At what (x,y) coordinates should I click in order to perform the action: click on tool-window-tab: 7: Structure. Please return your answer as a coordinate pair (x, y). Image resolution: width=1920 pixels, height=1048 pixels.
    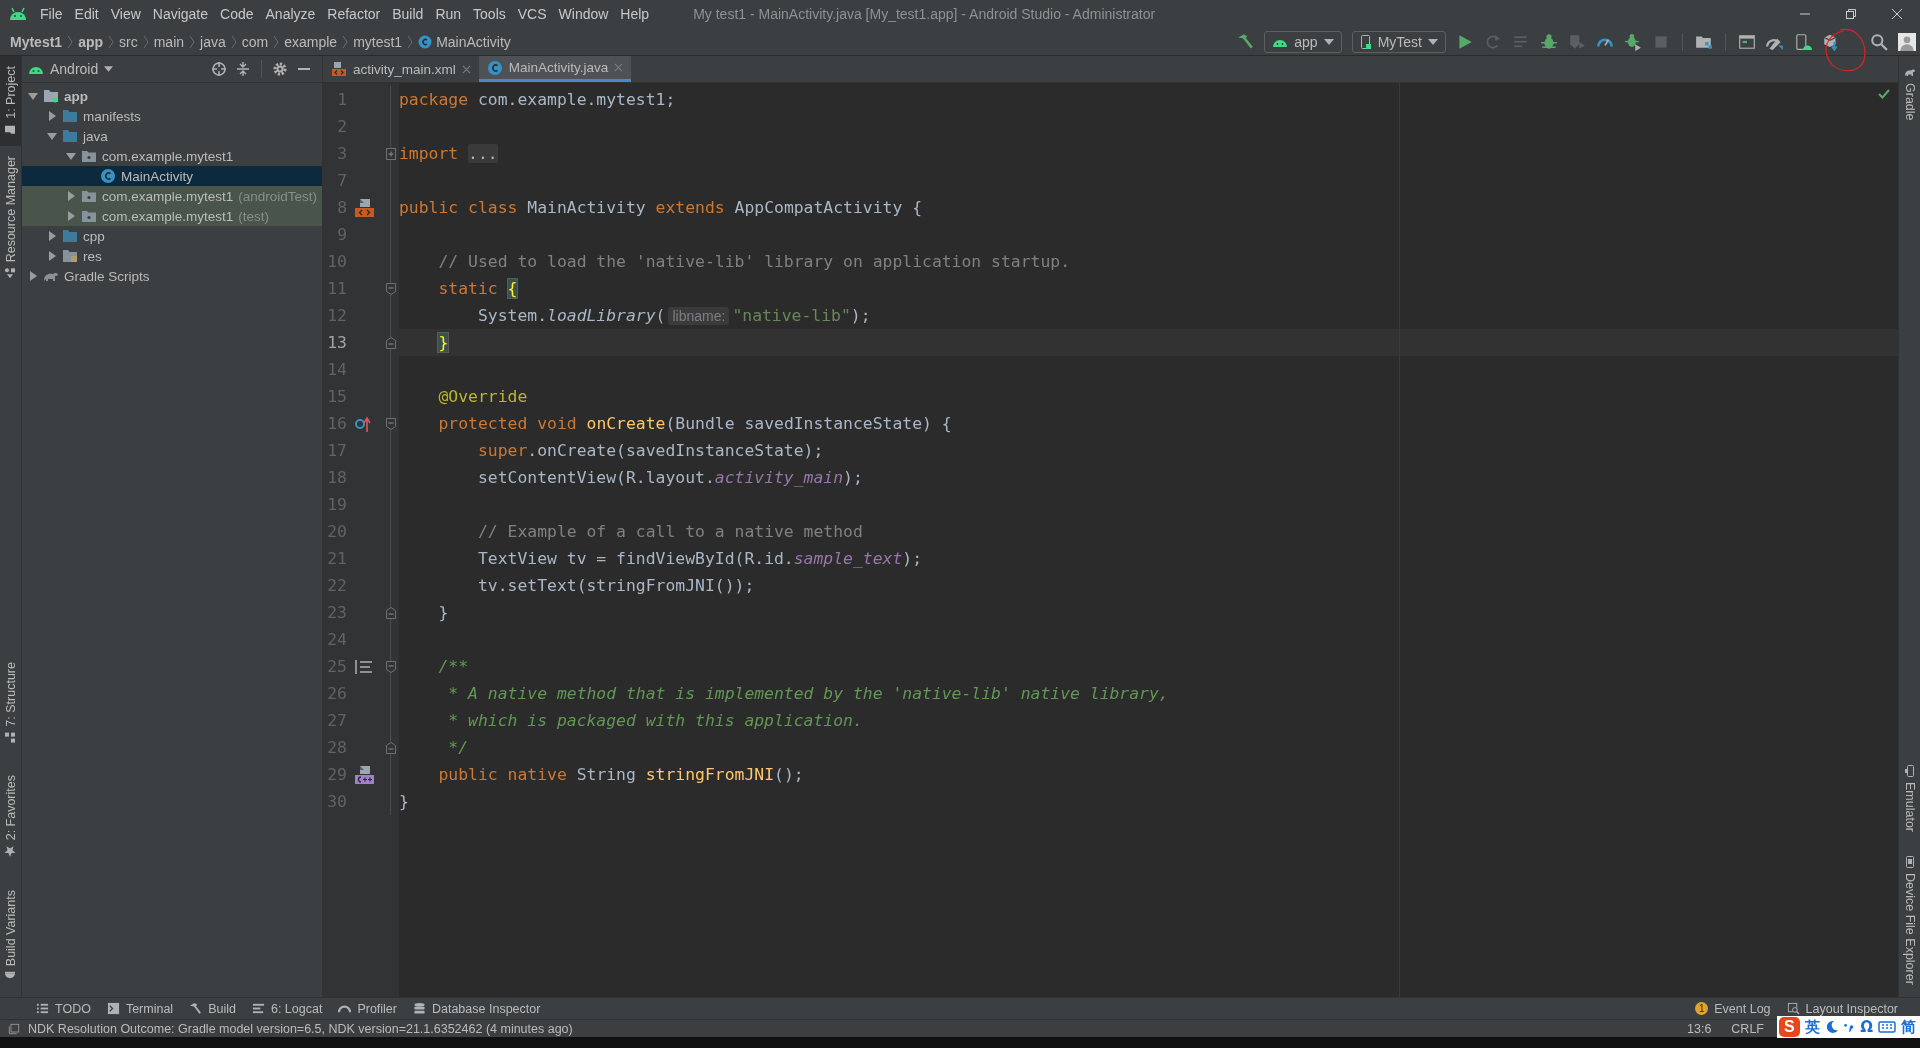
    Looking at the image, I should click on (10, 700).